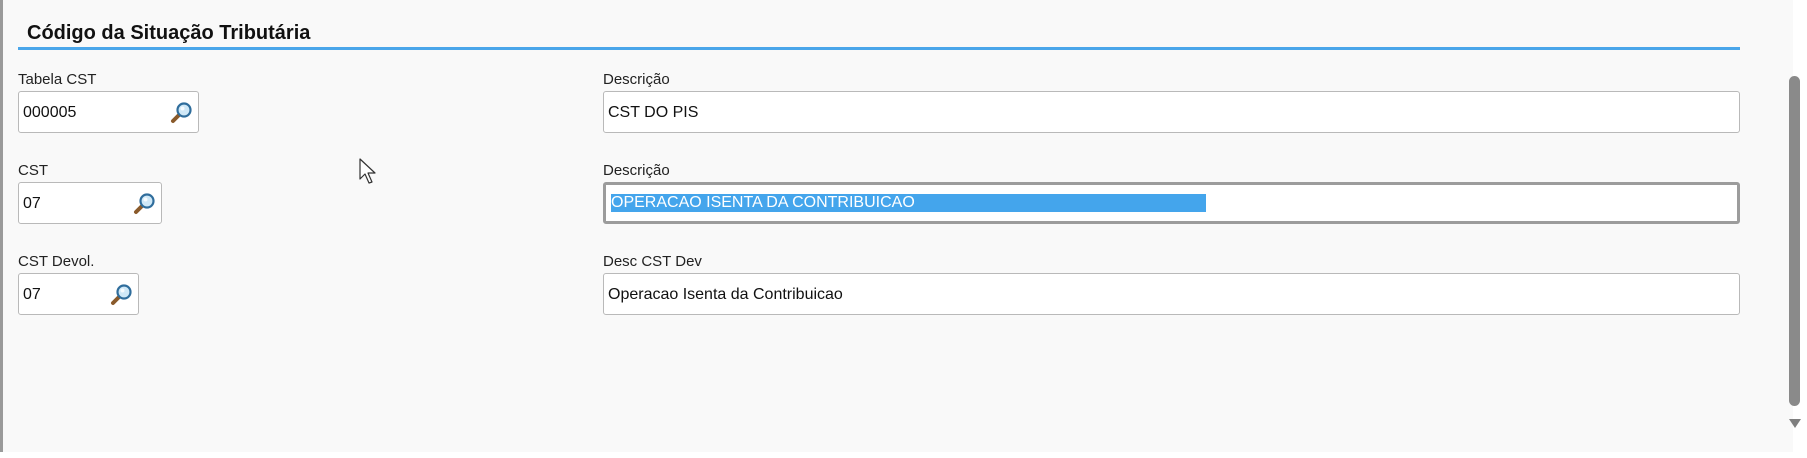 Image resolution: width=1807 pixels, height=458 pixels. What do you see at coordinates (652, 261) in the screenshot?
I see `desc-cst-dev-label: Desc CST Dev` at bounding box center [652, 261].